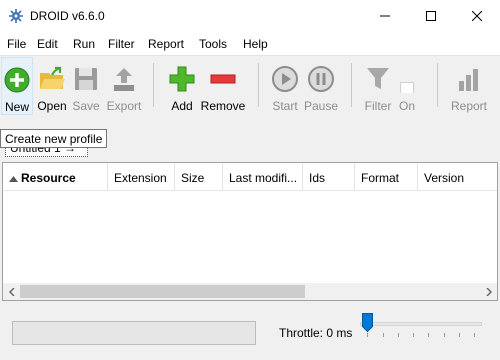 The height and width of the screenshot is (360, 500). I want to click on close-button, so click(477, 16).